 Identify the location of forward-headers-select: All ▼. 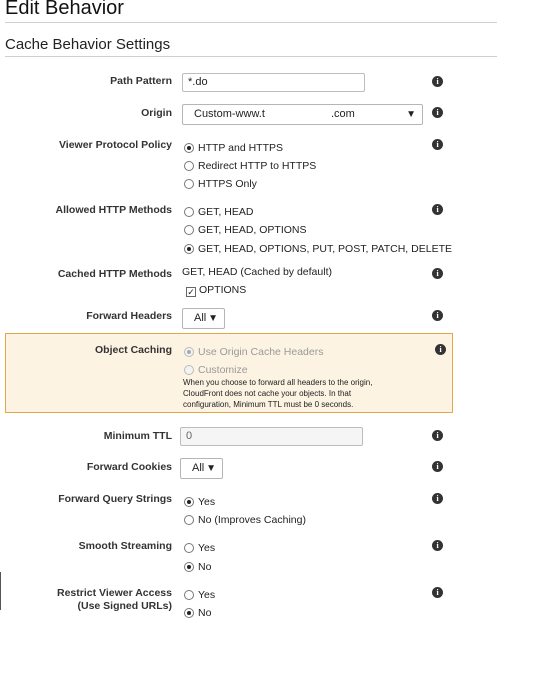
(203, 318).